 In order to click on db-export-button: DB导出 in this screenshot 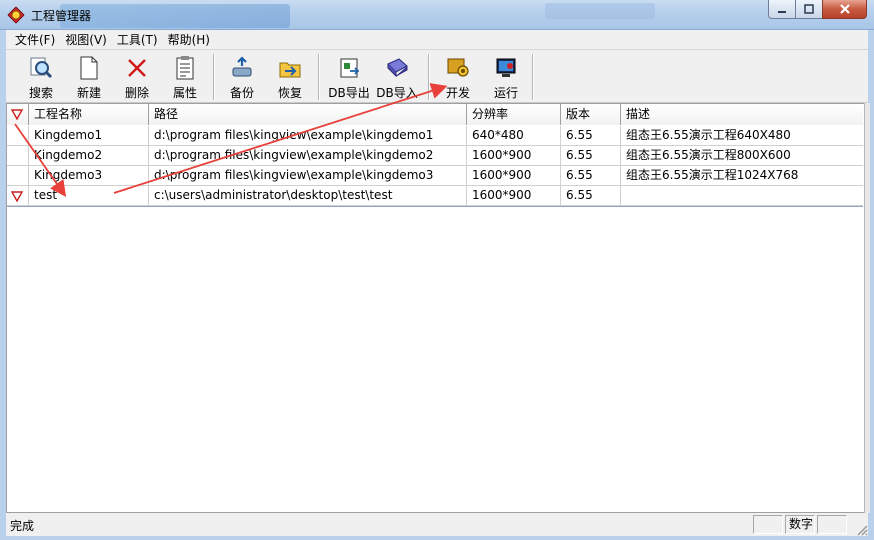, I will do `click(349, 77)`.